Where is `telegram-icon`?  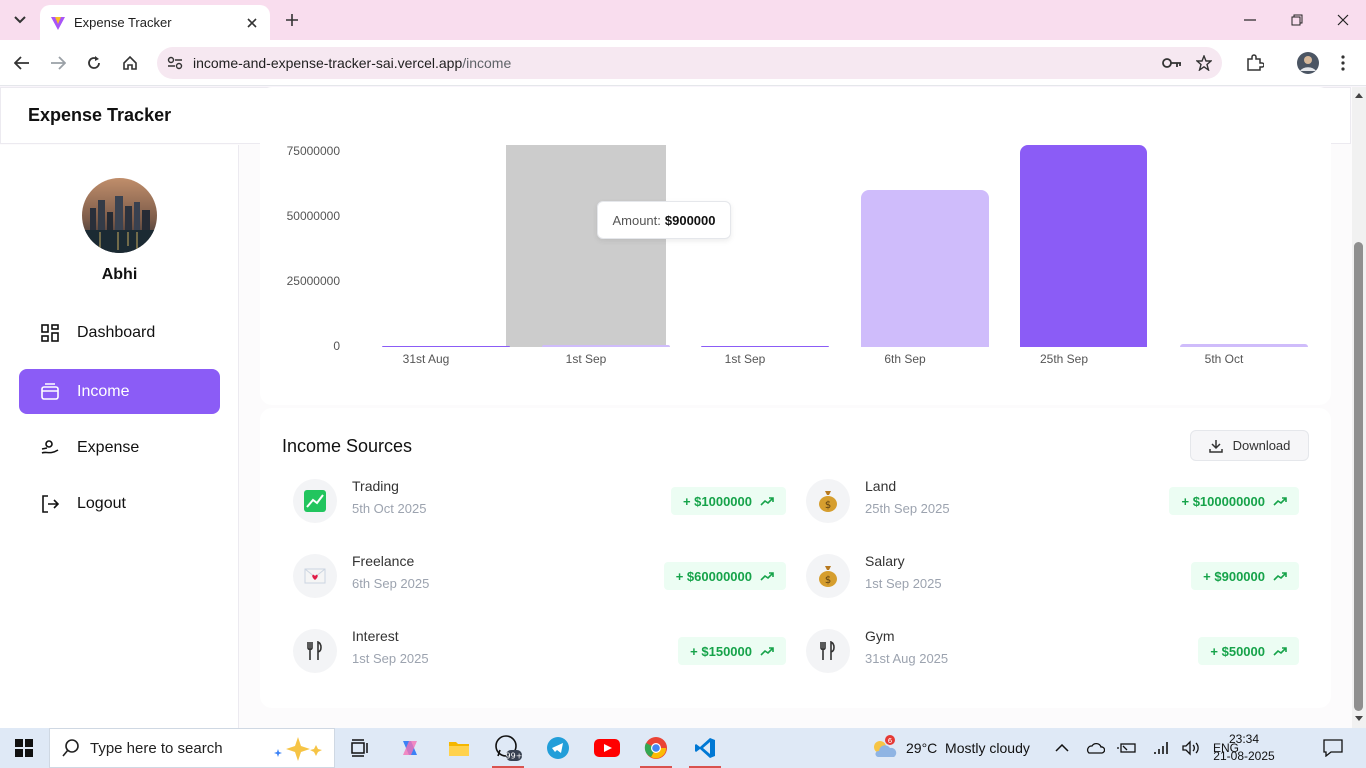 telegram-icon is located at coordinates (558, 748).